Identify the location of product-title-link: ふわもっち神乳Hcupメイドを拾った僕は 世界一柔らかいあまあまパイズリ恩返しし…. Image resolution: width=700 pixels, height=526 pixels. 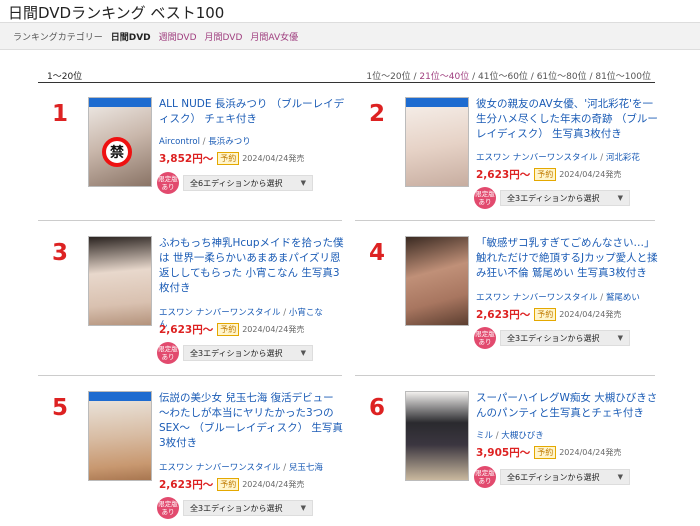
(252, 266).